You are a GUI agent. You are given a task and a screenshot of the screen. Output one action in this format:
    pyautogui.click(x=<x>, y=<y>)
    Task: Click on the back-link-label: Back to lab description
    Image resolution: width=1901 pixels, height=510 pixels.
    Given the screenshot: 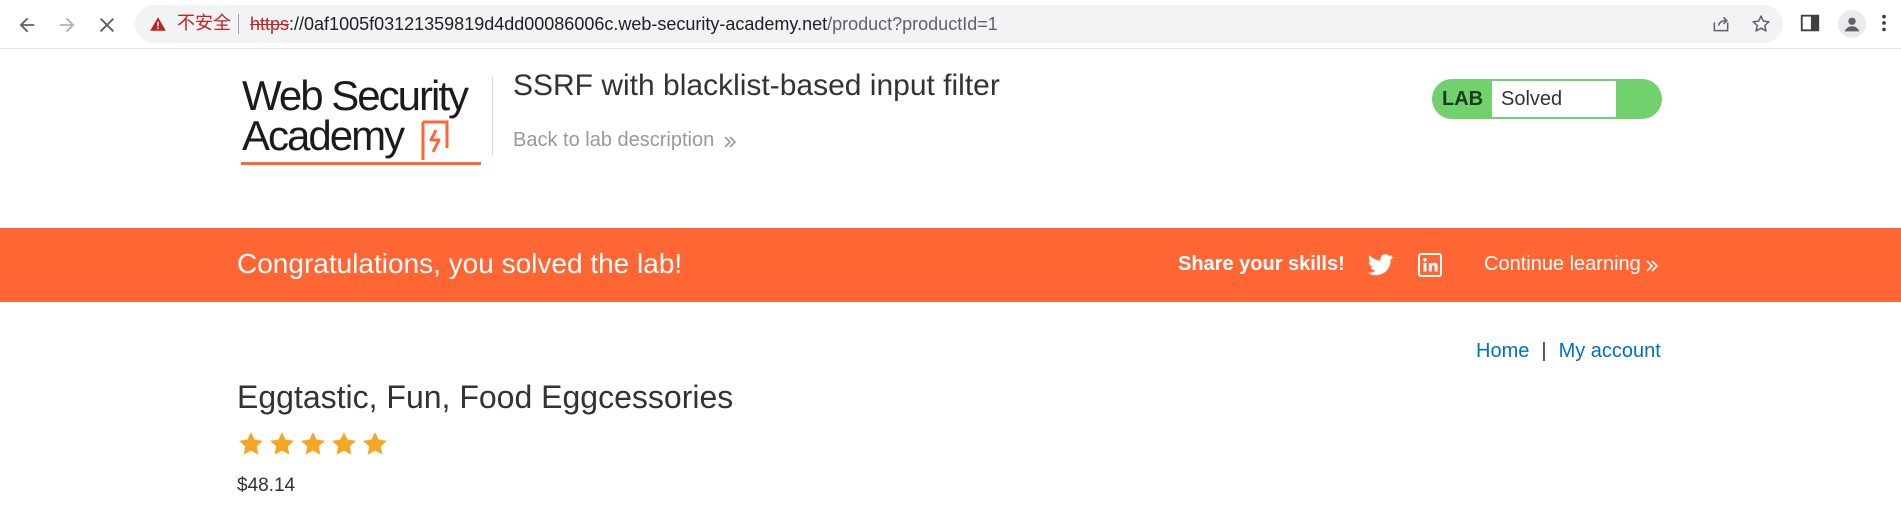 What is the action you would take?
    pyautogui.click(x=614, y=140)
    